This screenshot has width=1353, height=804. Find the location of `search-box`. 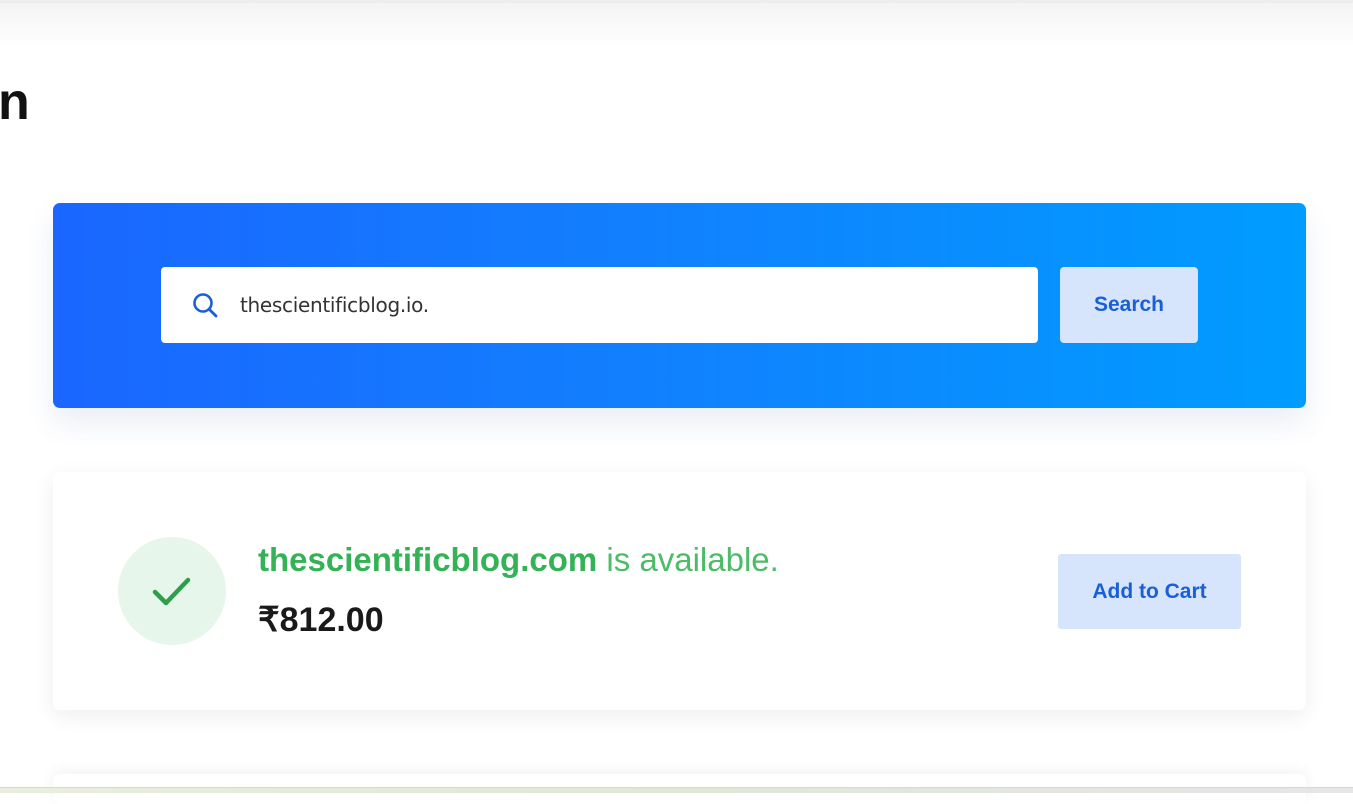

search-box is located at coordinates (599, 305).